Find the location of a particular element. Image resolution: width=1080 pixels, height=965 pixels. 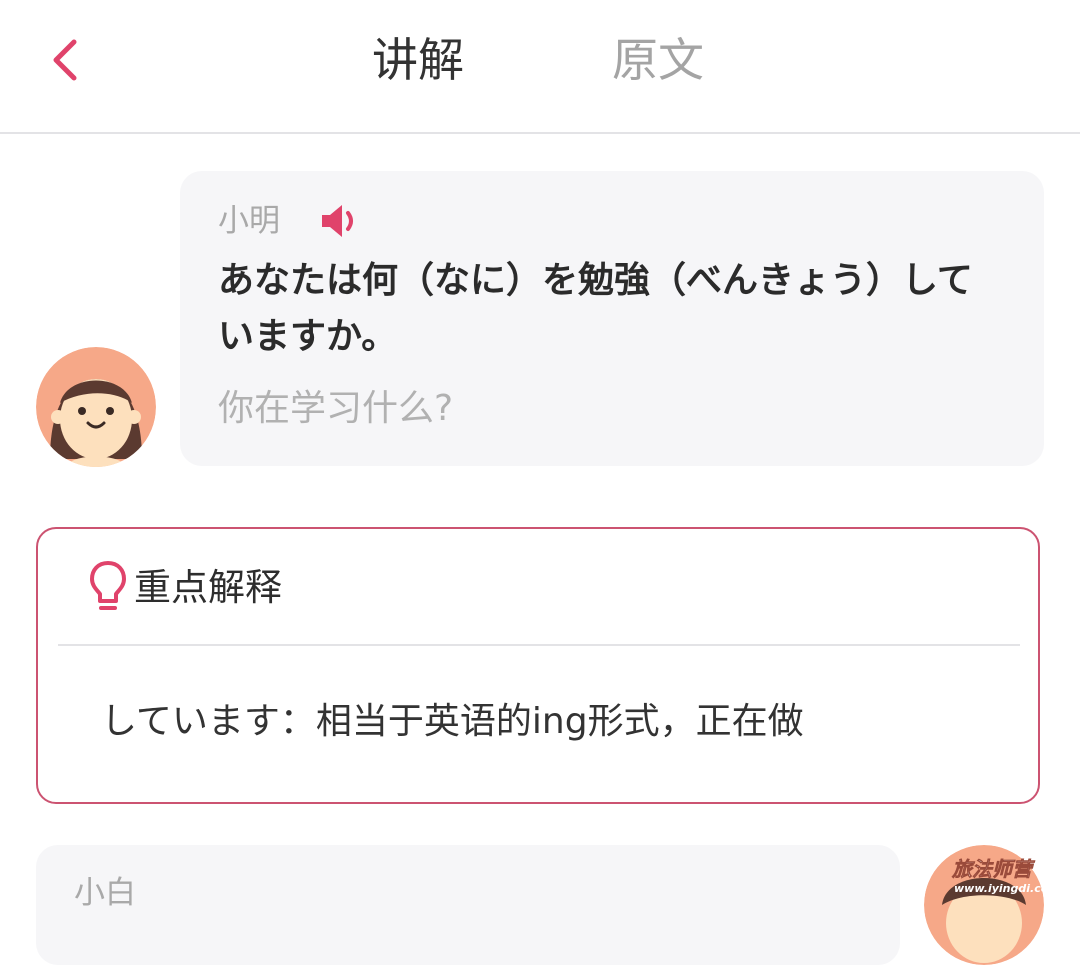

watermark-logo: 旅法师营 www.iyingdi.com is located at coordinates (1004, 876).